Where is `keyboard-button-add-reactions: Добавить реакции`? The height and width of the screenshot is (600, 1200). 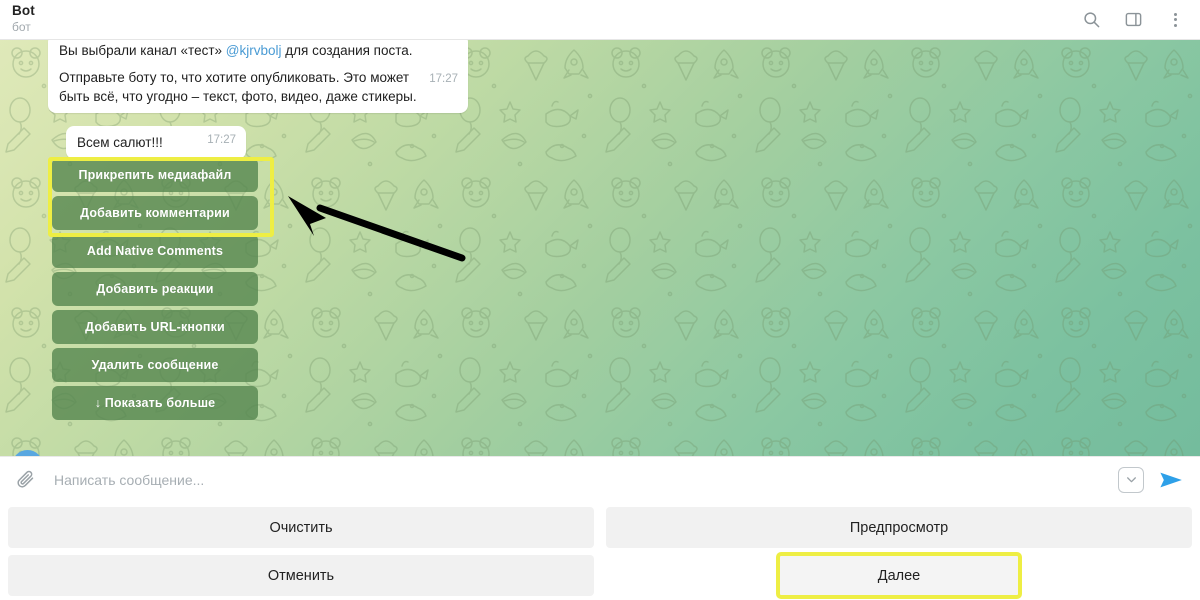 keyboard-button-add-reactions: Добавить реакции is located at coordinates (155, 289).